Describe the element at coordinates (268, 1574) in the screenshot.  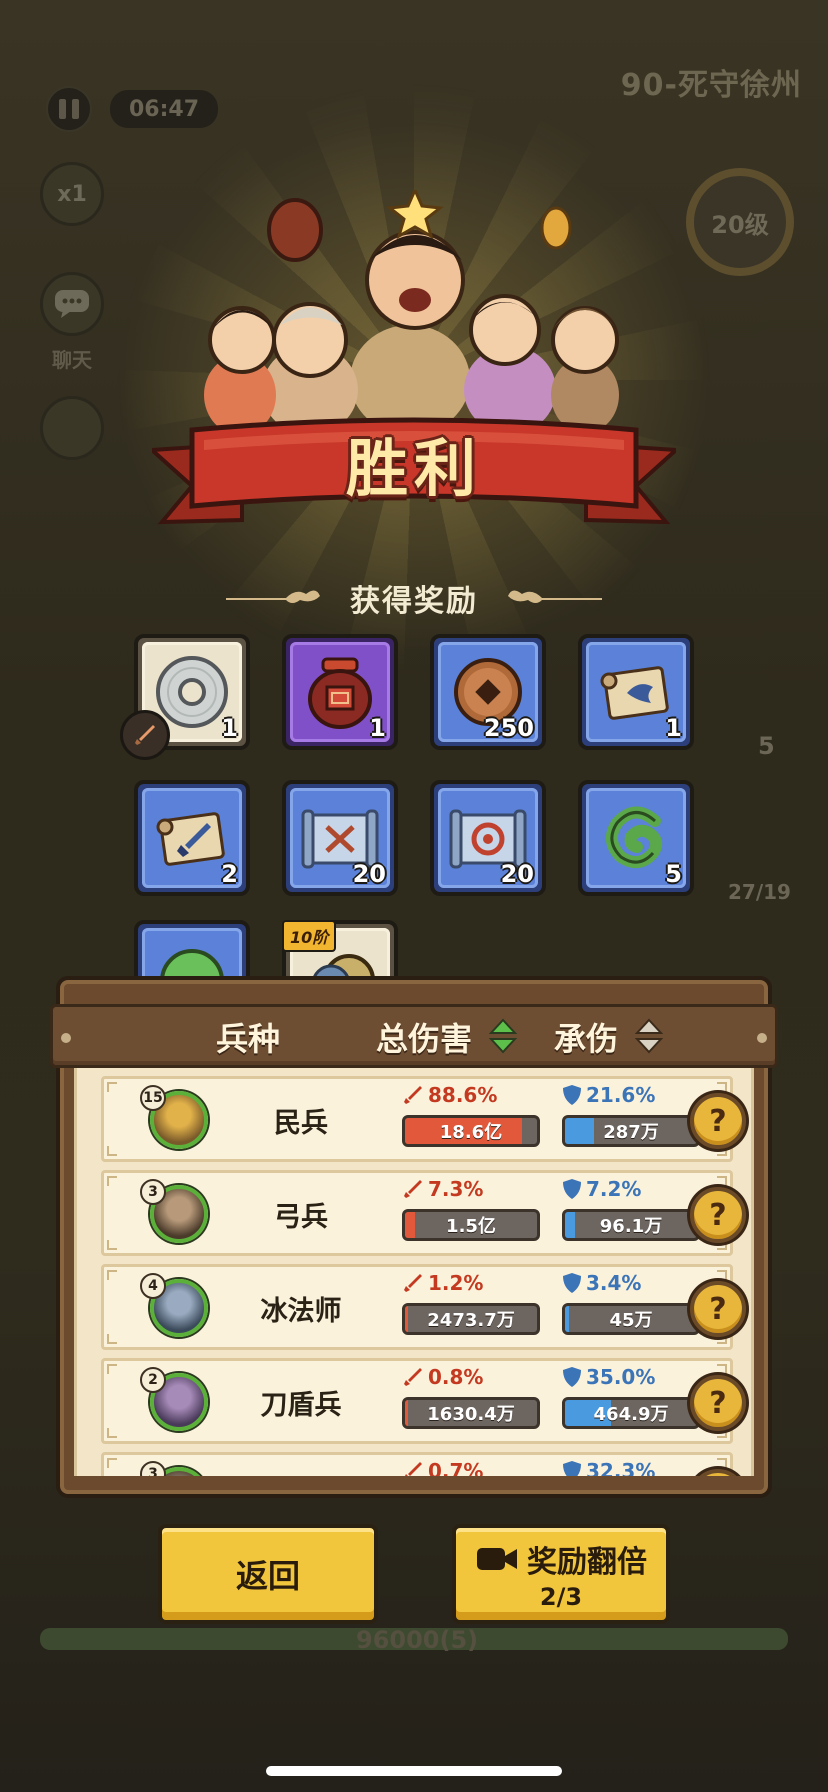
I see `back-button: 返回` at that location.